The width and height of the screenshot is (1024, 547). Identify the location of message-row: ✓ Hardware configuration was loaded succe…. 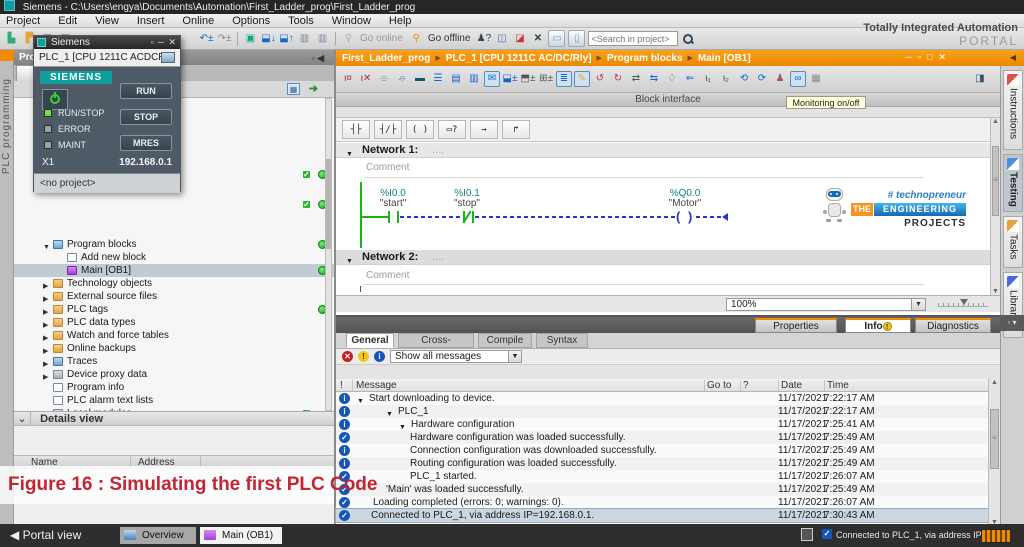
(662, 437).